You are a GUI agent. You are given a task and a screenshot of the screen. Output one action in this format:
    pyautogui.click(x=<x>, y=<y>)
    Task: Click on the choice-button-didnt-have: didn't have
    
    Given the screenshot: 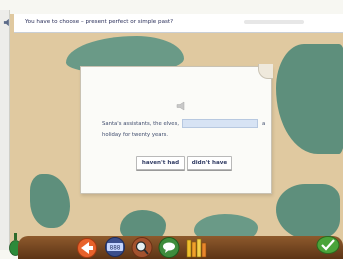 What is the action you would take?
    pyautogui.click(x=209, y=163)
    